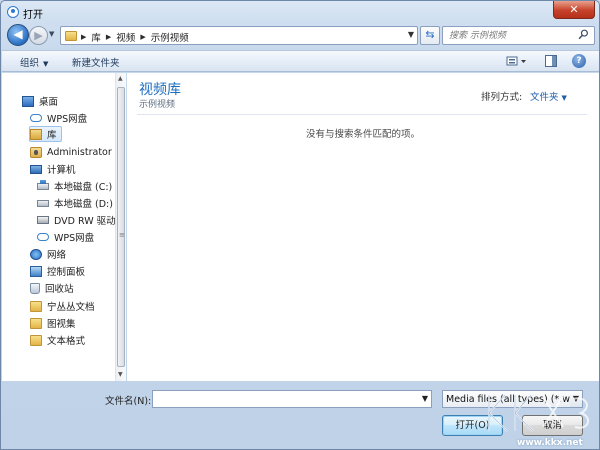 Image resolution: width=600 pixels, height=450 pixels. I want to click on scroll-down-icon: ▼, so click(120, 374).